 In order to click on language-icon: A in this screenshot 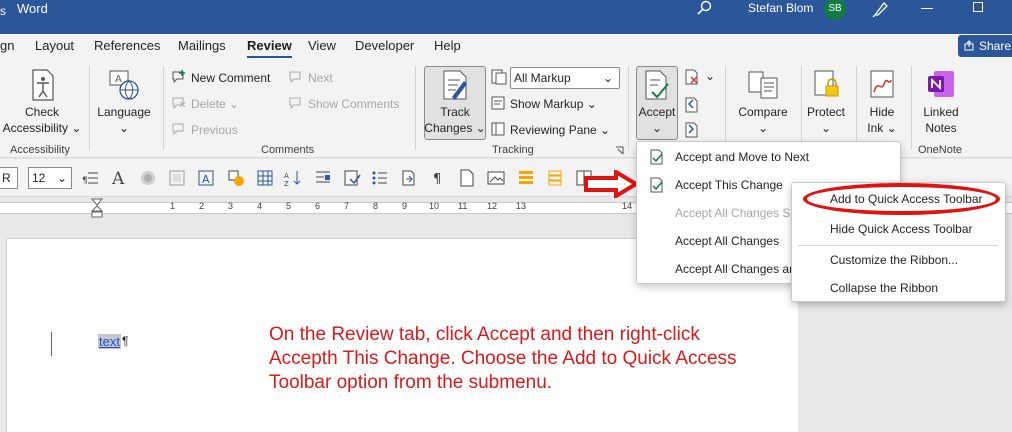, I will do `click(124, 85)`.